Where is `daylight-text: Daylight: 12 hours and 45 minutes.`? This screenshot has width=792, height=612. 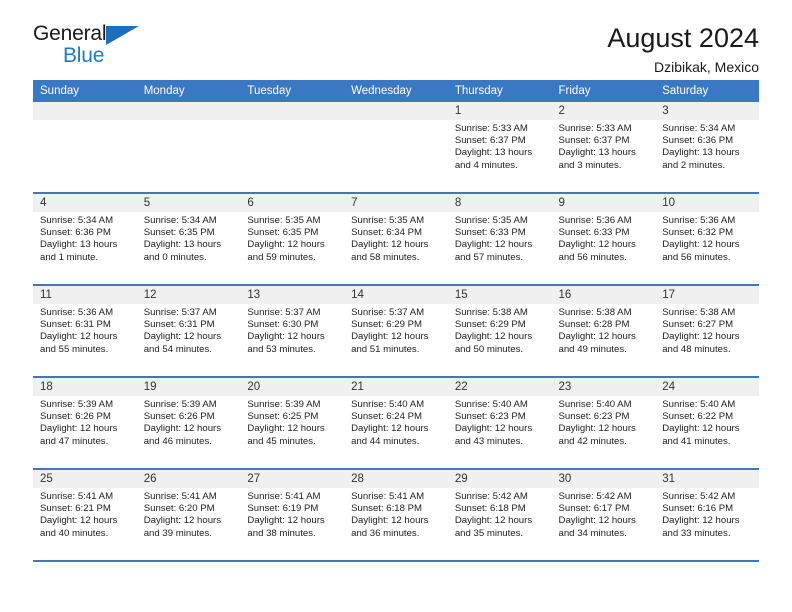 daylight-text: Daylight: 12 hours and 45 minutes. is located at coordinates (286, 435).